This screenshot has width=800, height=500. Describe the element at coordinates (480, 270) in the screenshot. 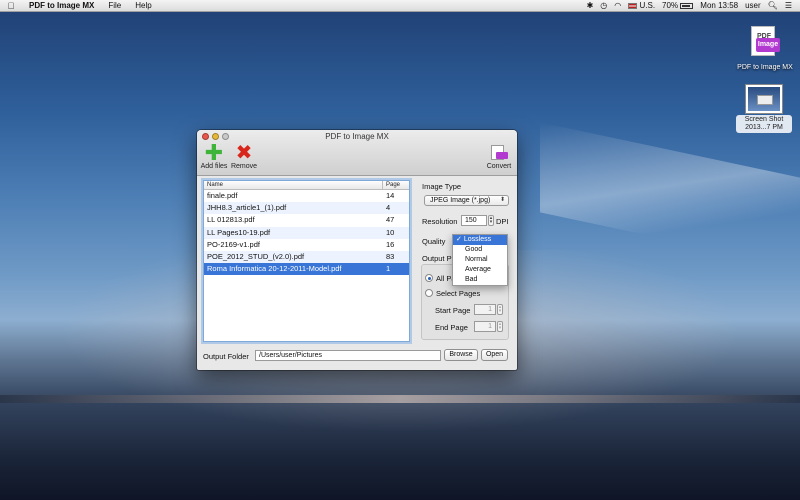

I see `quality-option-average: Average` at that location.